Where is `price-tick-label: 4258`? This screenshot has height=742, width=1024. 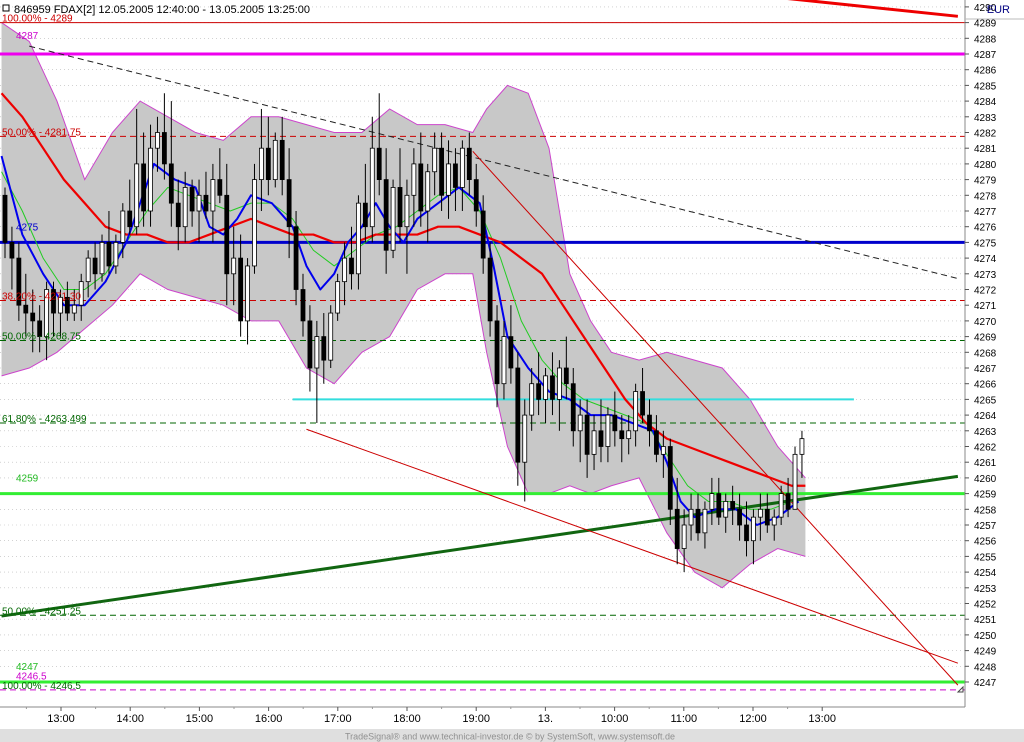
price-tick-label: 4258 is located at coordinates (985, 510).